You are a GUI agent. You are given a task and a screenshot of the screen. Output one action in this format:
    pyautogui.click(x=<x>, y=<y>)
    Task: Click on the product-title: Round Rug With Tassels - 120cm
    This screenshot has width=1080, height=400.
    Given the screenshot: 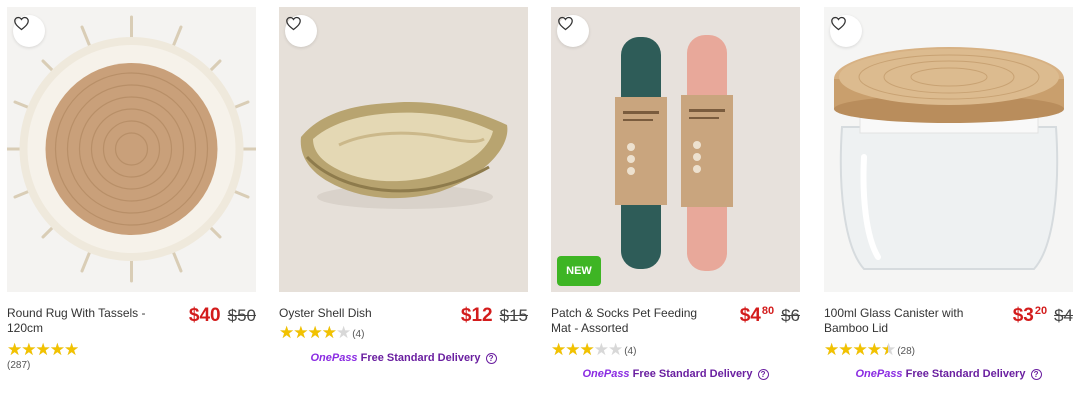 What is the action you would take?
    pyautogui.click(x=86, y=321)
    